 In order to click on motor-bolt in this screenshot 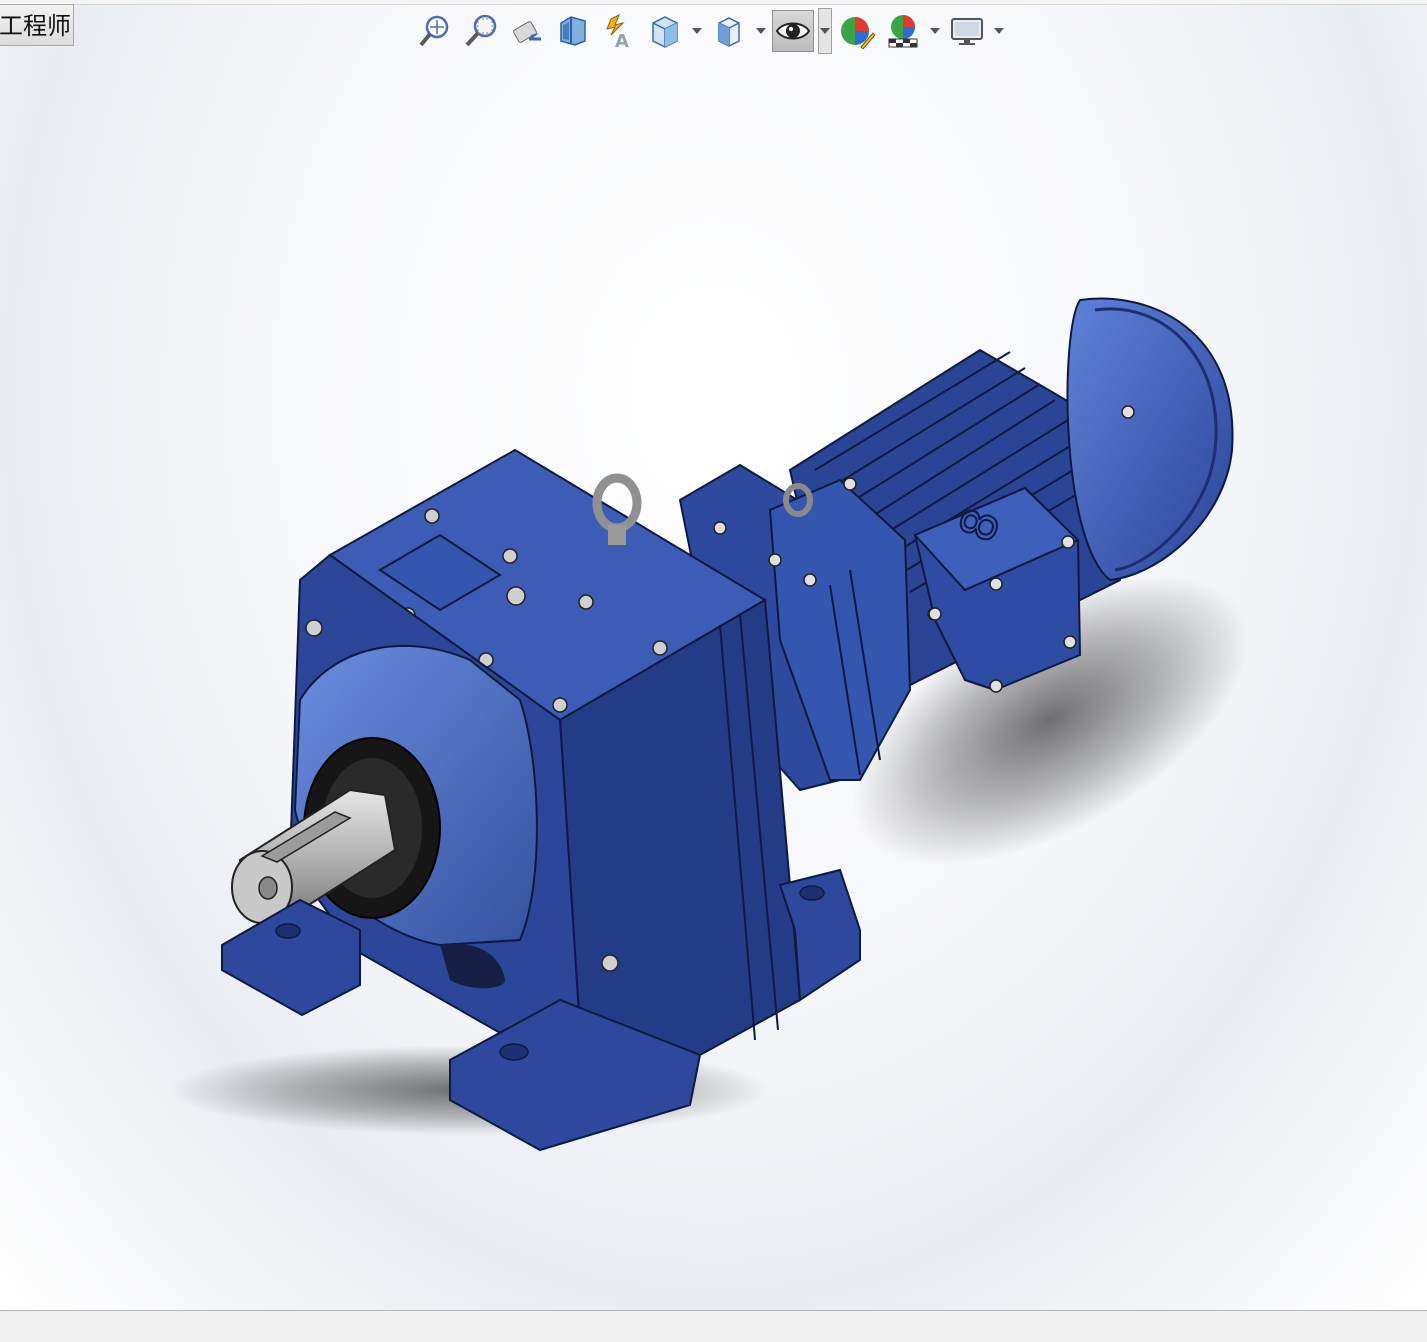, I will do `click(1128, 412)`.